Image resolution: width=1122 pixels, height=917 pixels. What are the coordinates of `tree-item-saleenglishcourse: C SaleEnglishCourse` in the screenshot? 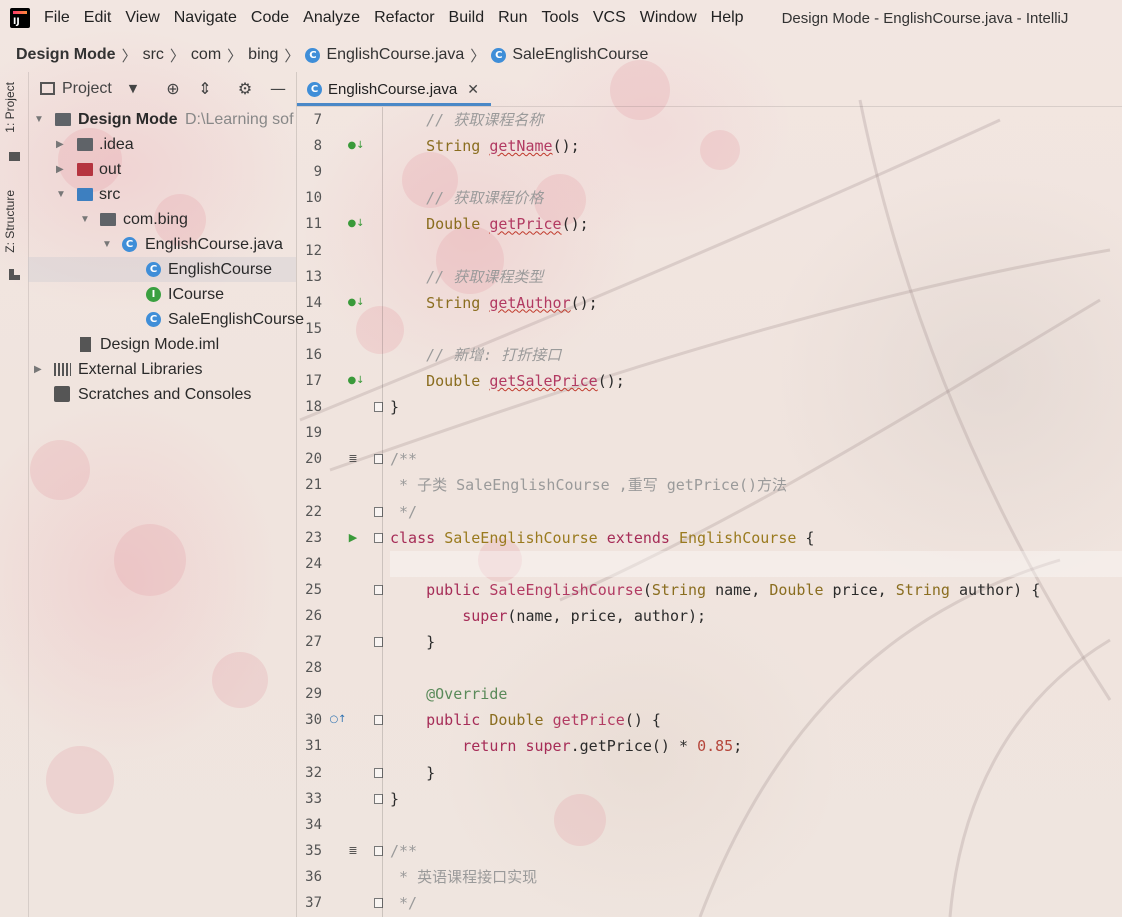 It's located at (166, 319).